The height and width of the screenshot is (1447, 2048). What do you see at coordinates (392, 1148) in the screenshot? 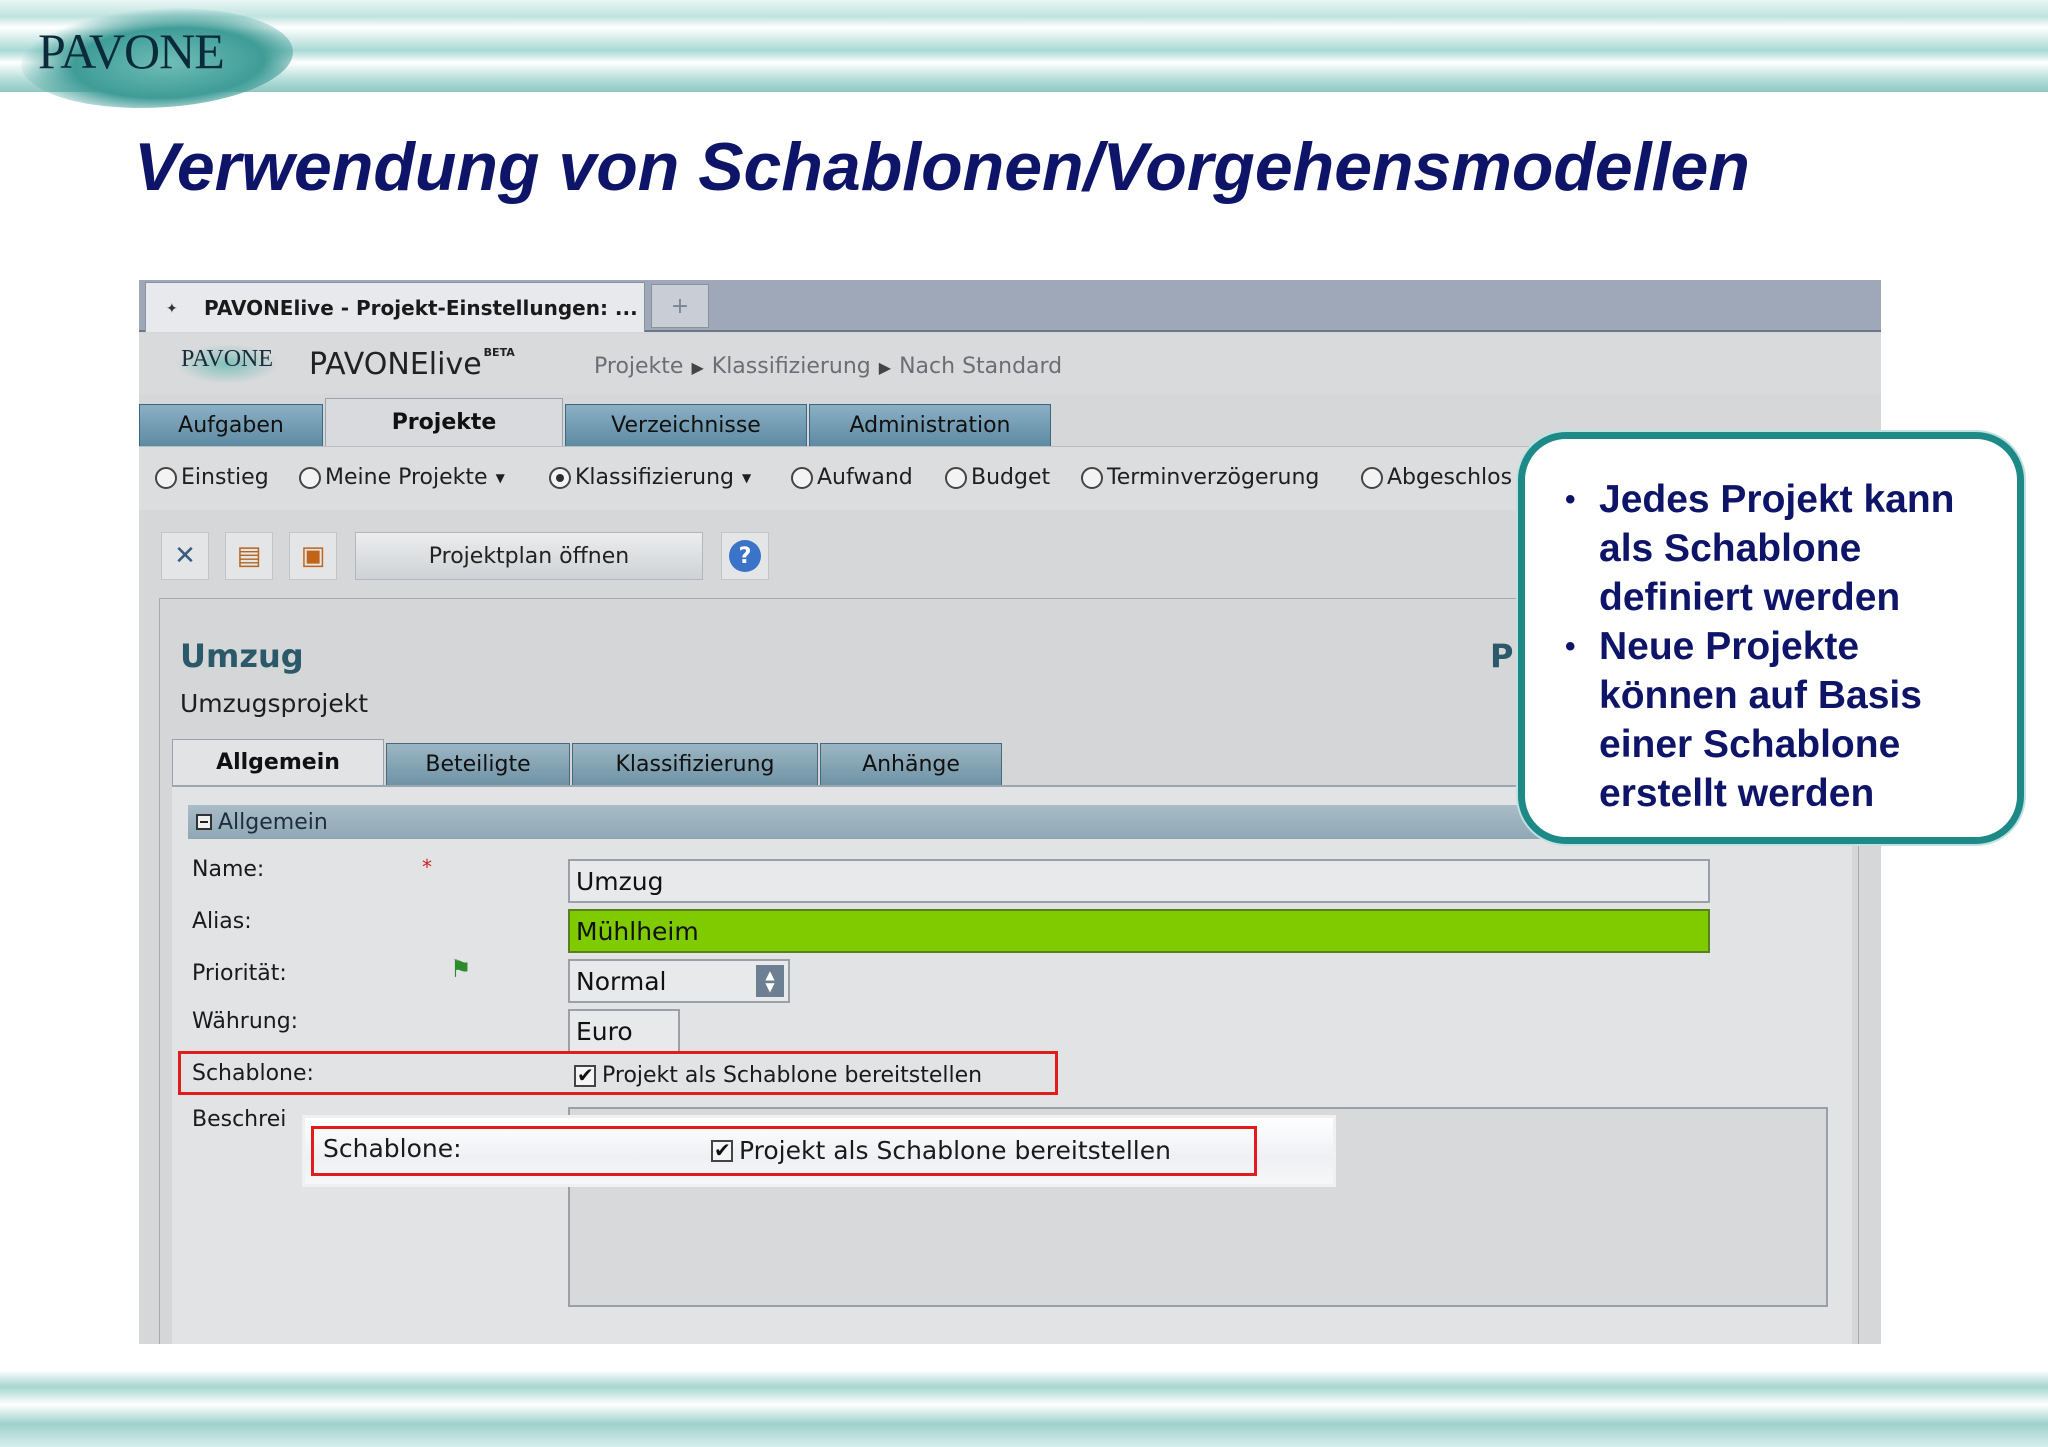
I see `zoom-template-label: Schablone:` at bounding box center [392, 1148].